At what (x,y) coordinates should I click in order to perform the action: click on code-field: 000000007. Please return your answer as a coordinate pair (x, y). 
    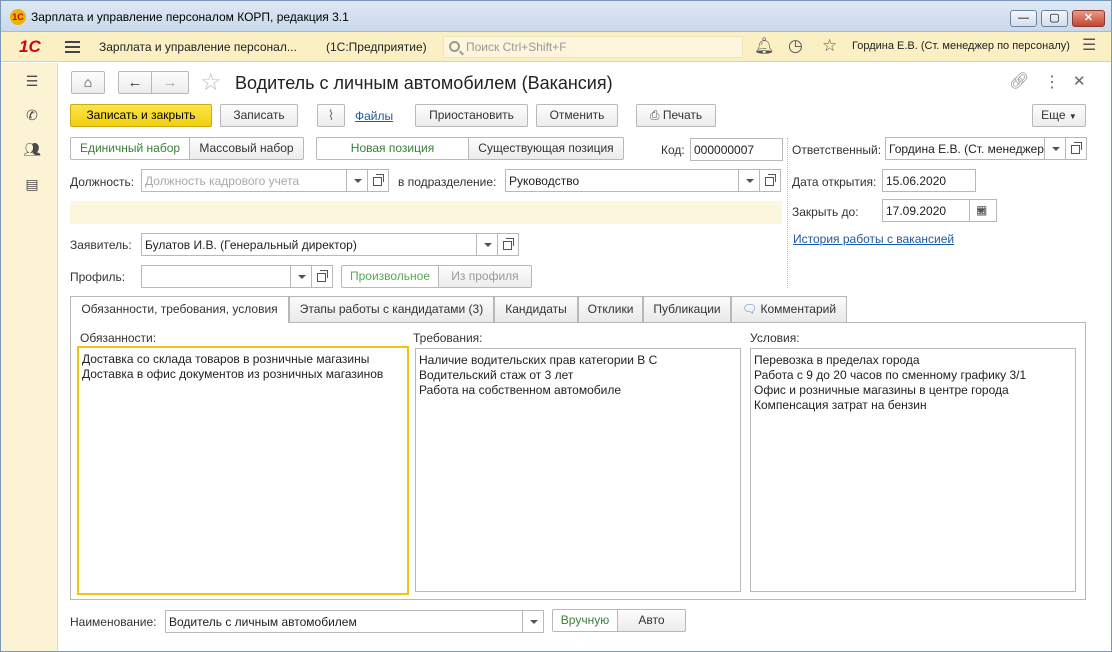
    Looking at the image, I should click on (736, 149).